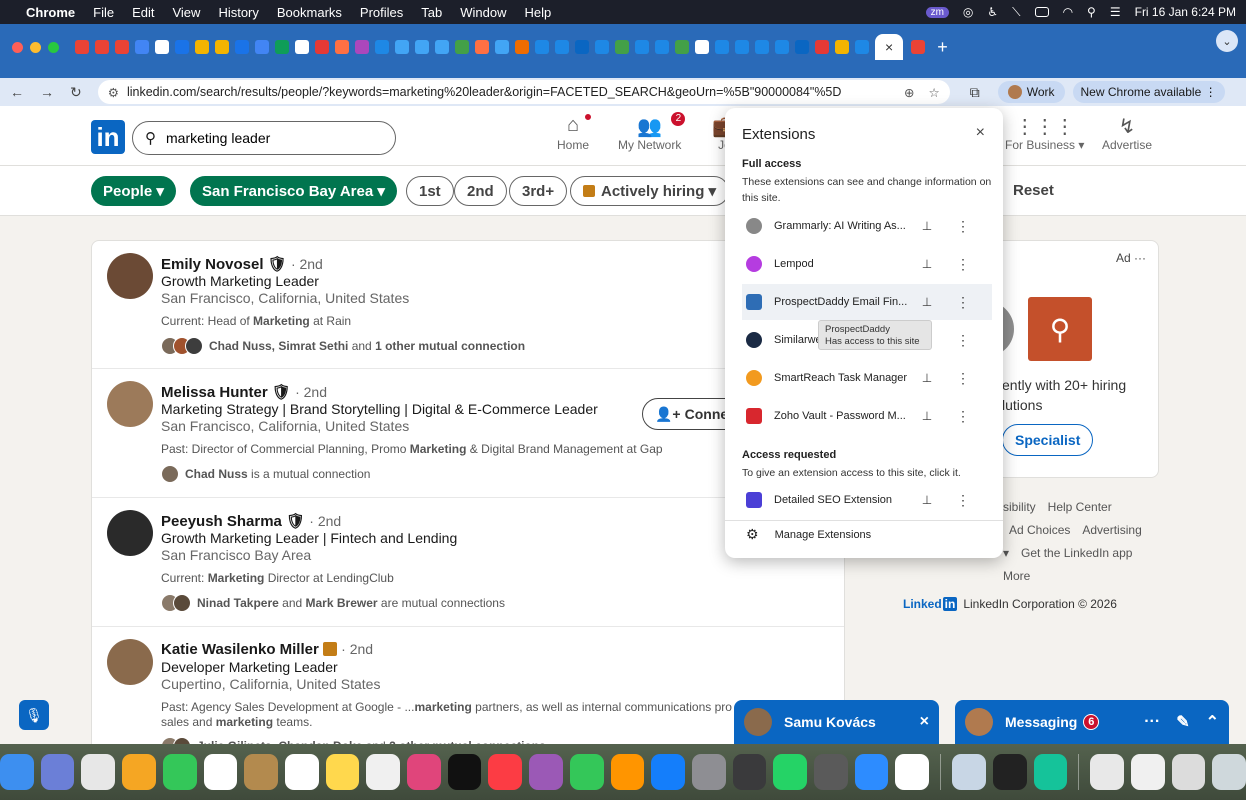 The height and width of the screenshot is (800, 1246). Describe the element at coordinates (1111, 530) in the screenshot. I see `footer-link-advertising: Advertising` at that location.